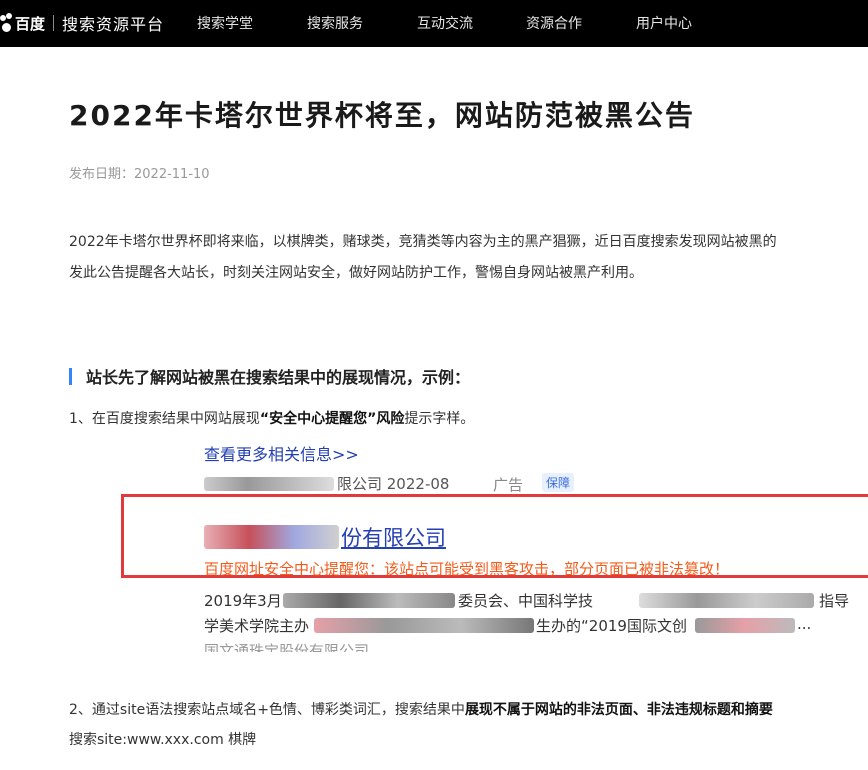  What do you see at coordinates (439, 419) in the screenshot?
I see `step-1-suffix: 提示字样。` at bounding box center [439, 419].